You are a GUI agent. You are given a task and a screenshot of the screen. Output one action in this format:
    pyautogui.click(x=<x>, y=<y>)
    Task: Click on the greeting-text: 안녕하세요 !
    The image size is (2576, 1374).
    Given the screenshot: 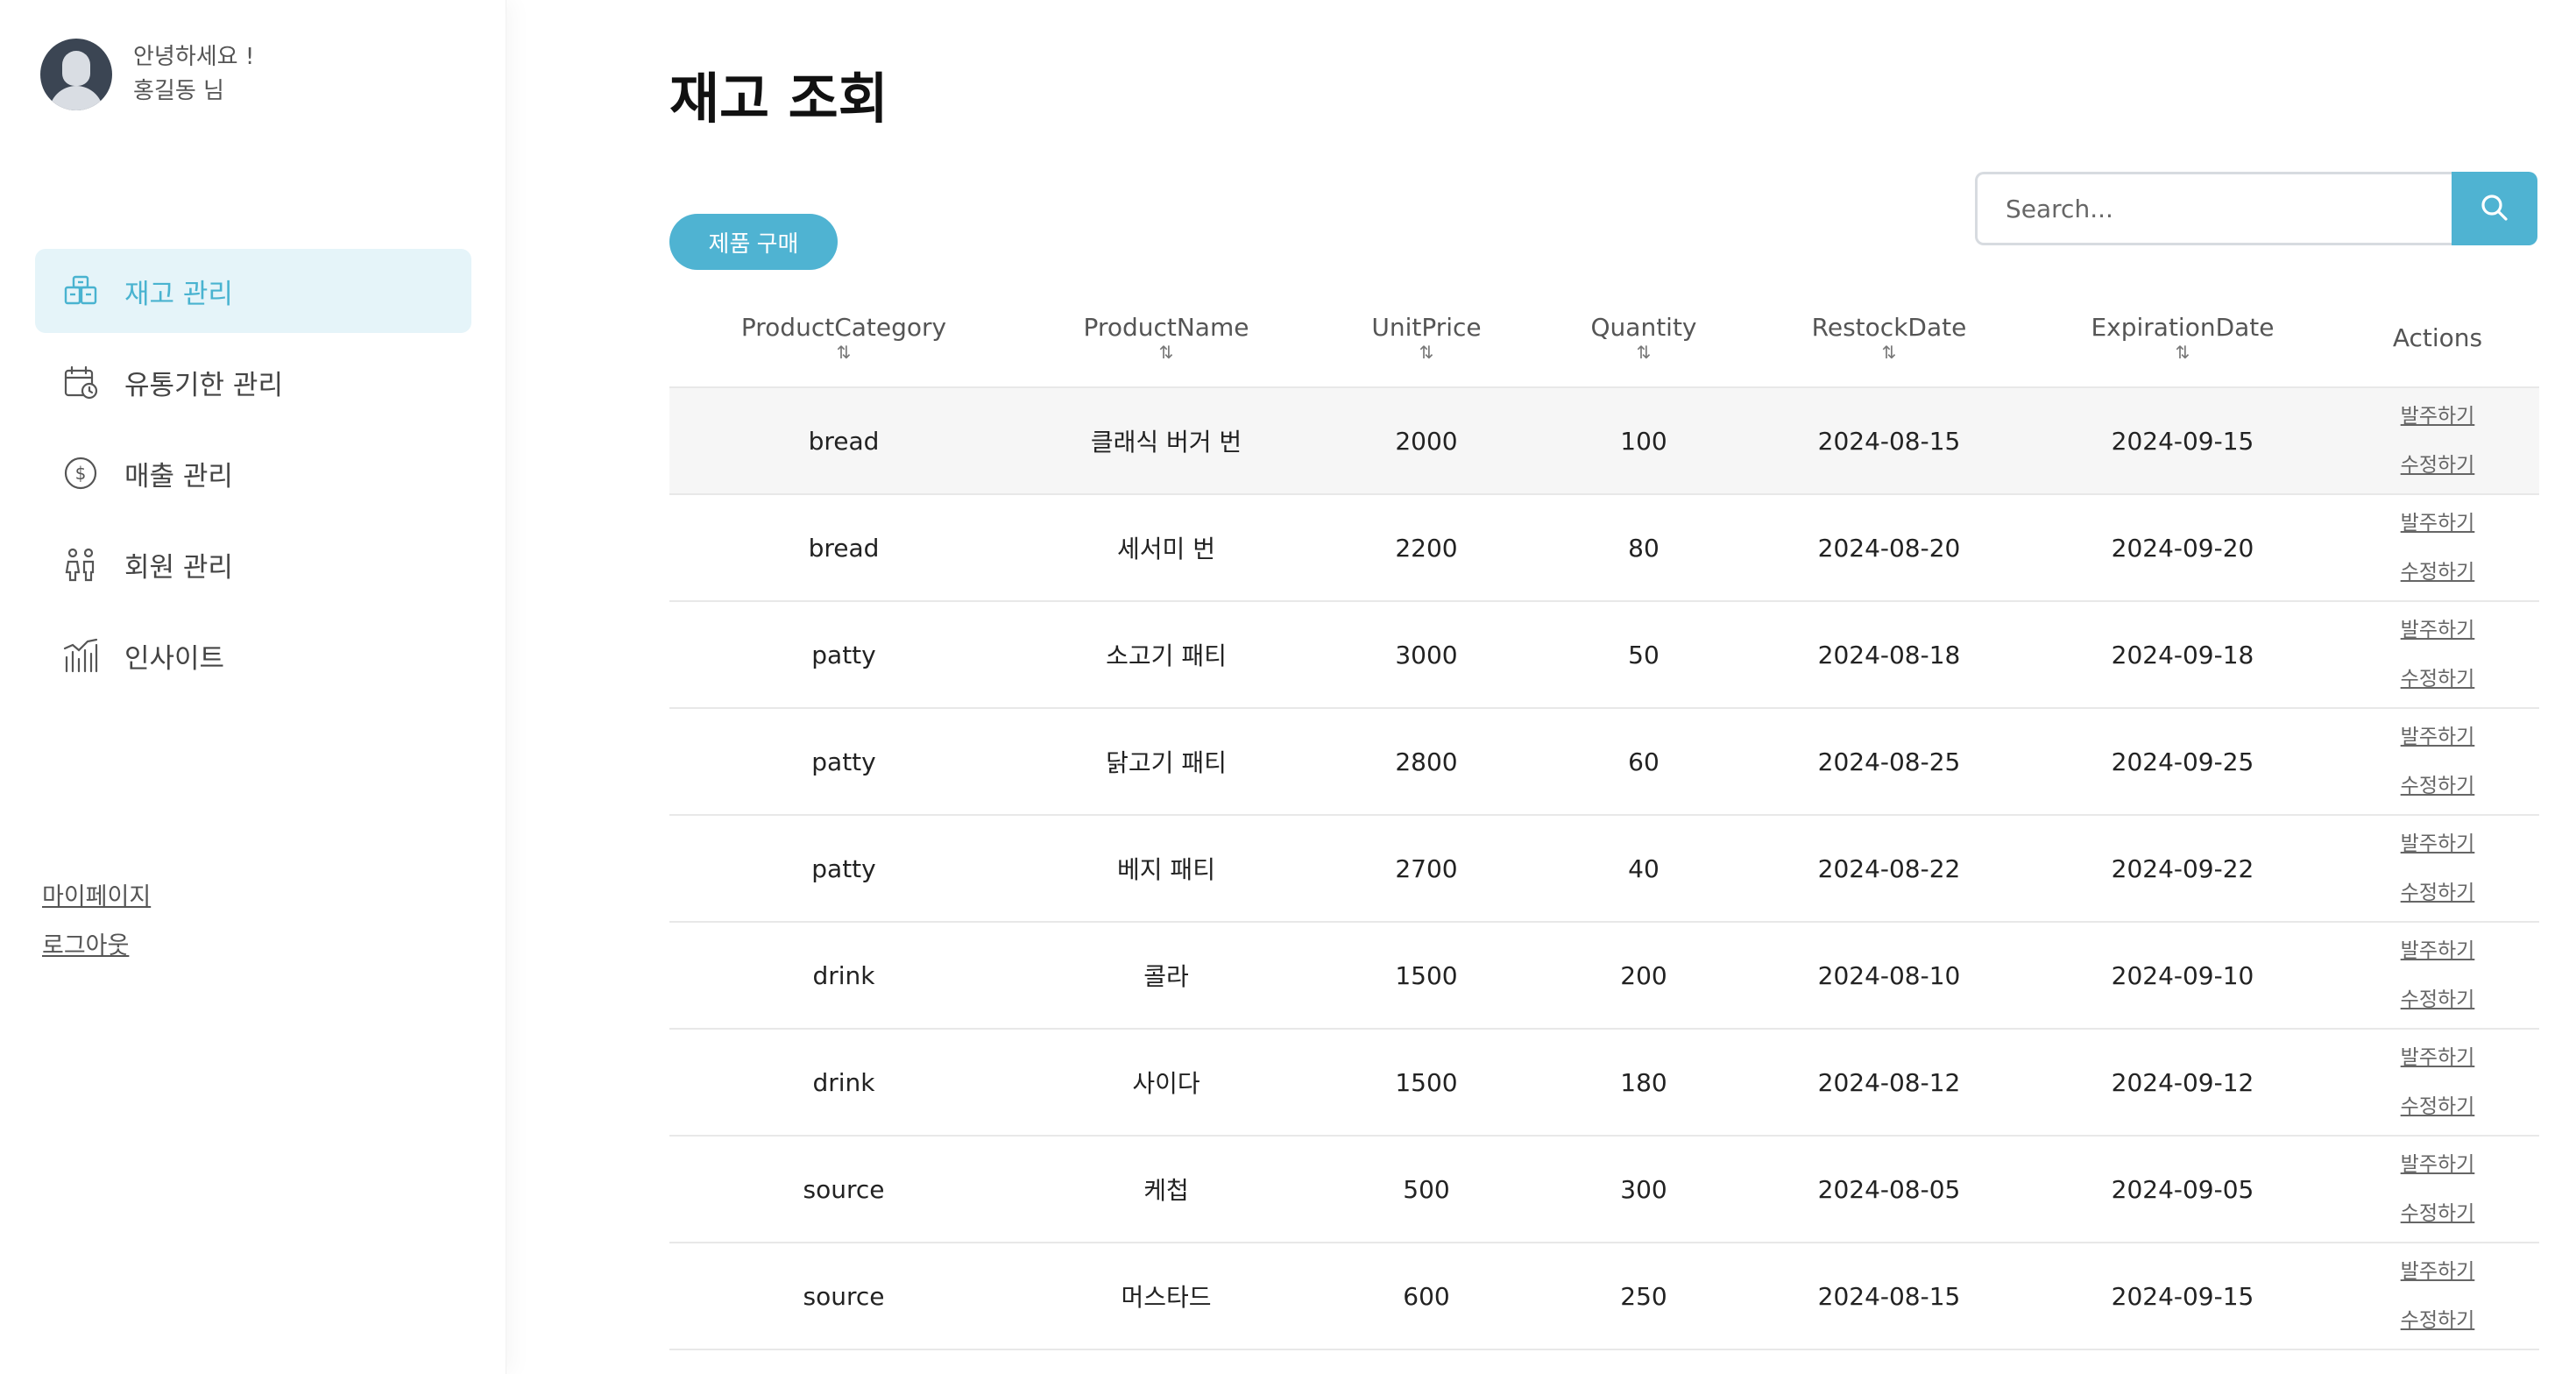 What is the action you would take?
    pyautogui.click(x=194, y=57)
    